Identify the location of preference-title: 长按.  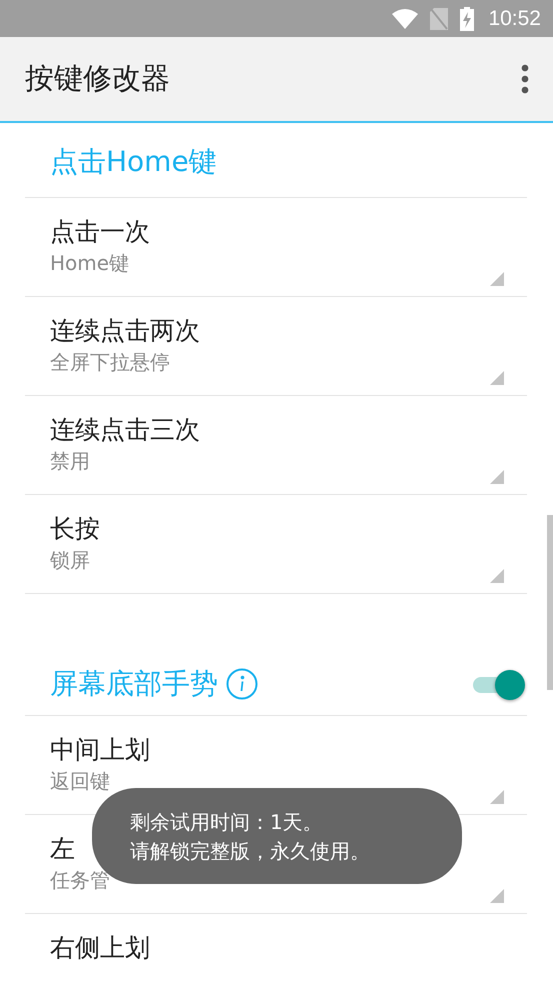
(75, 529).